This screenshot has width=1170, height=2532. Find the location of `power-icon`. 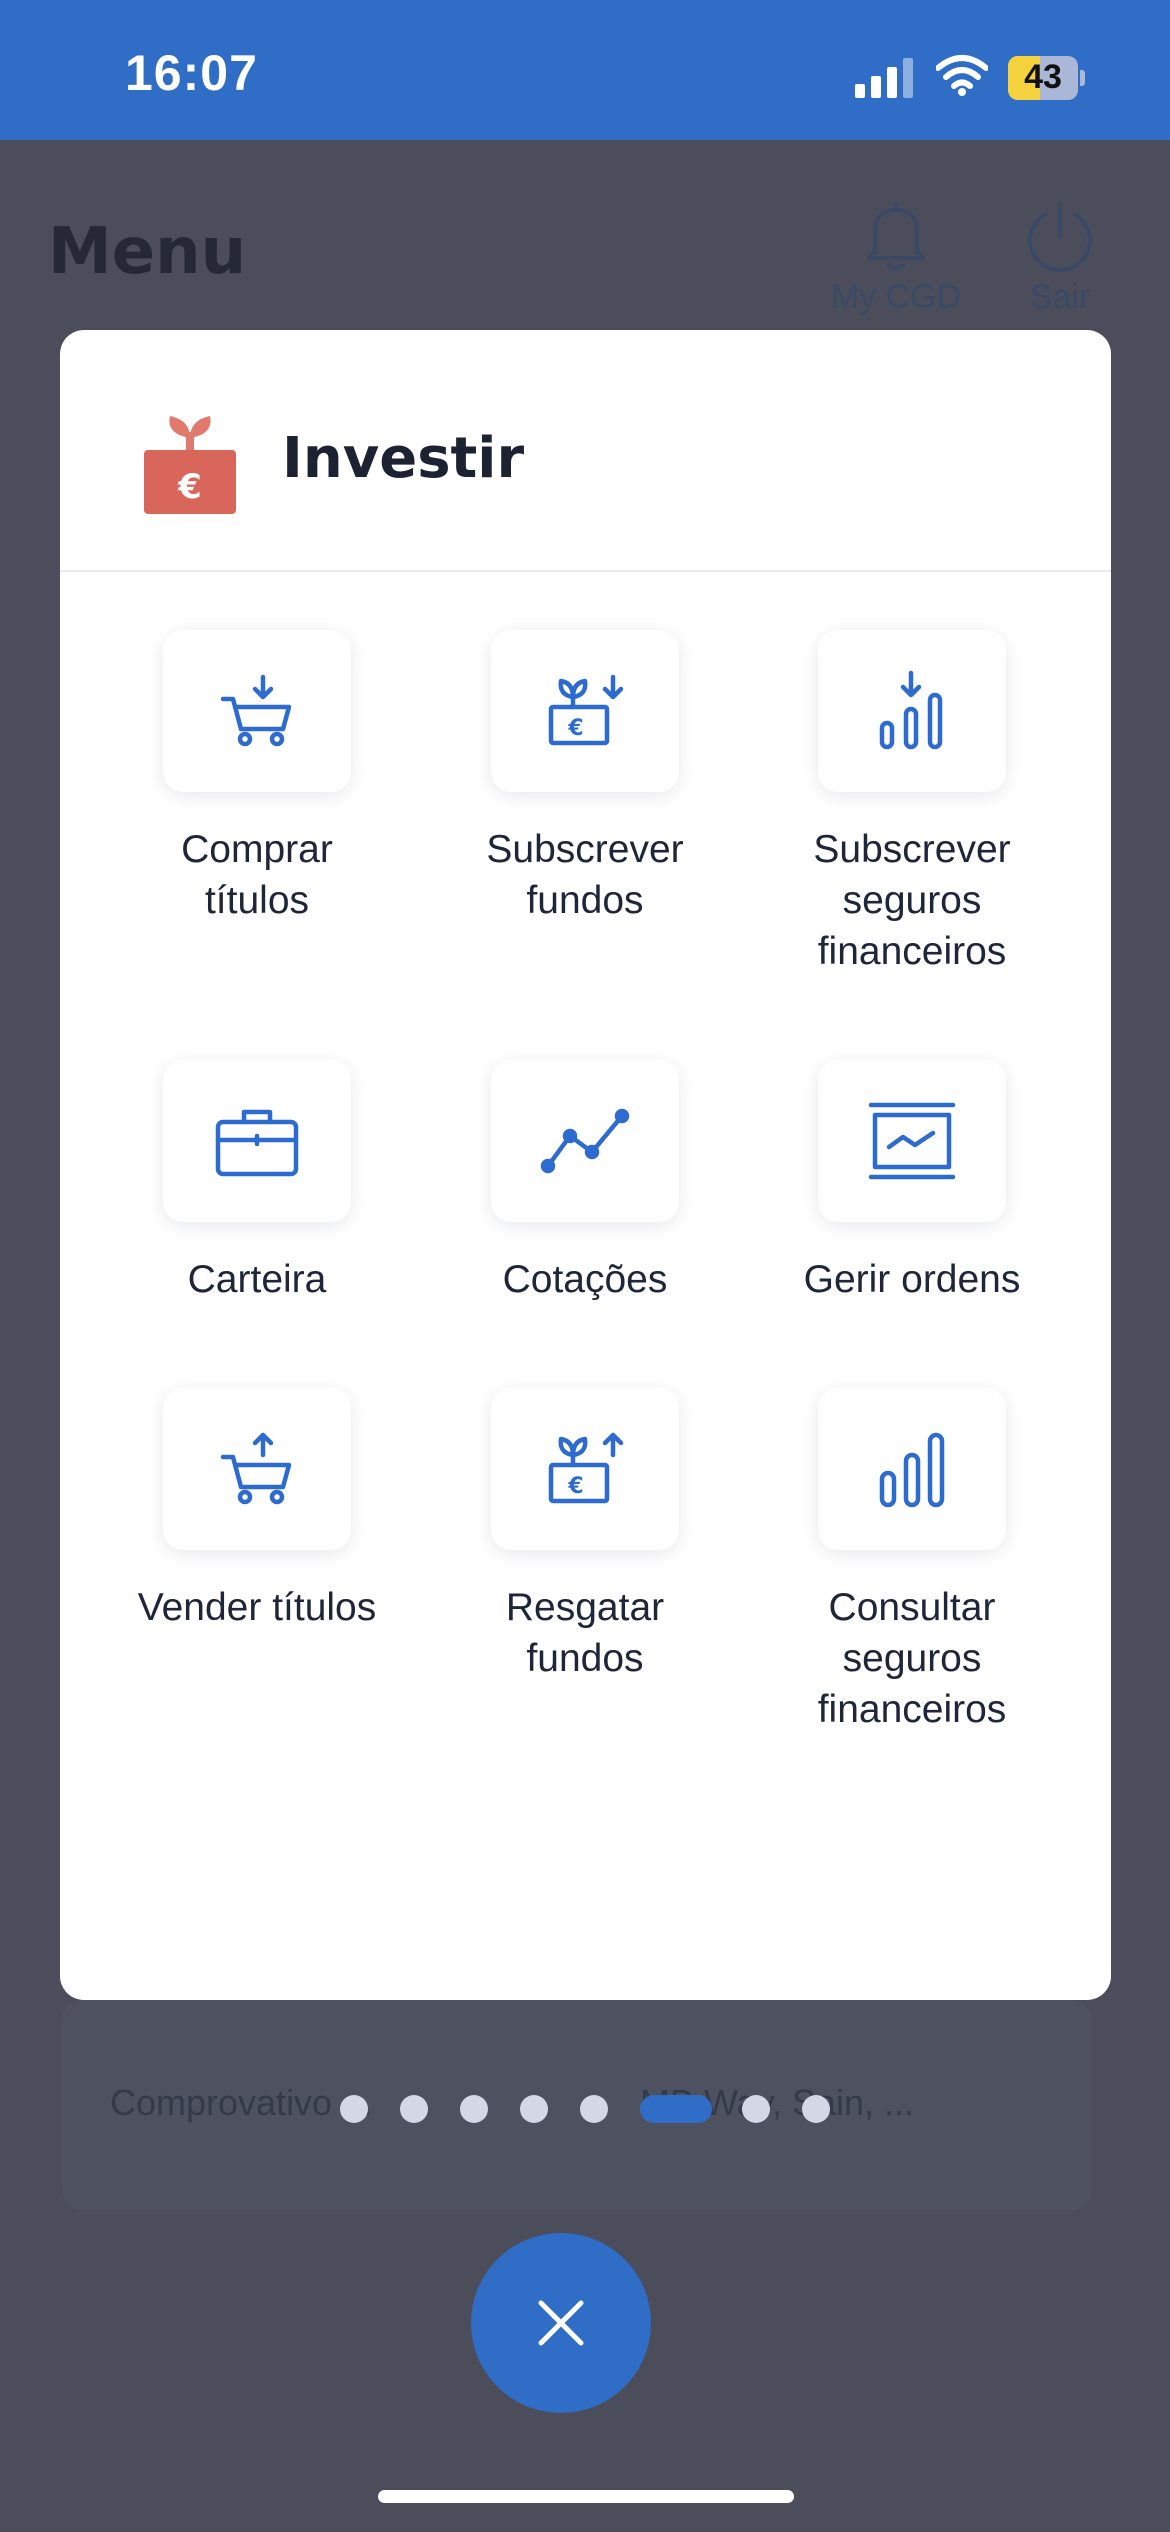

power-icon is located at coordinates (1060, 237).